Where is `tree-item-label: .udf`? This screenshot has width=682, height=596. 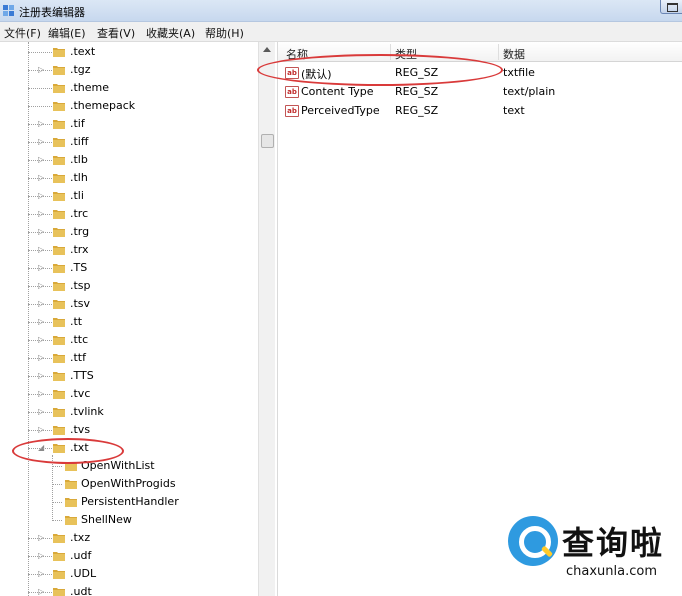 tree-item-label: .udf is located at coordinates (81, 555).